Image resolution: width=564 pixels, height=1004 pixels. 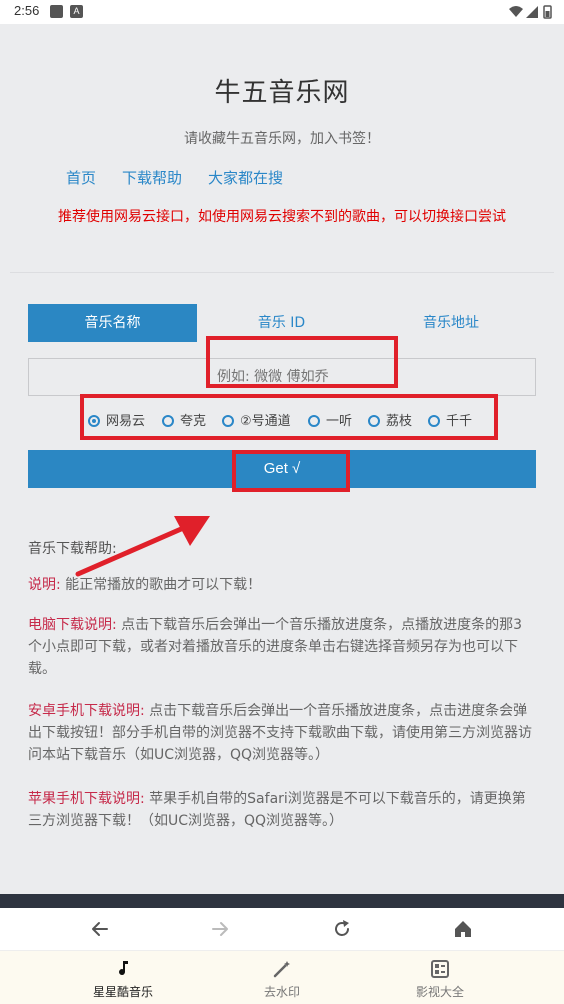 What do you see at coordinates (281, 969) in the screenshot?
I see `magic-wand-icon` at bounding box center [281, 969].